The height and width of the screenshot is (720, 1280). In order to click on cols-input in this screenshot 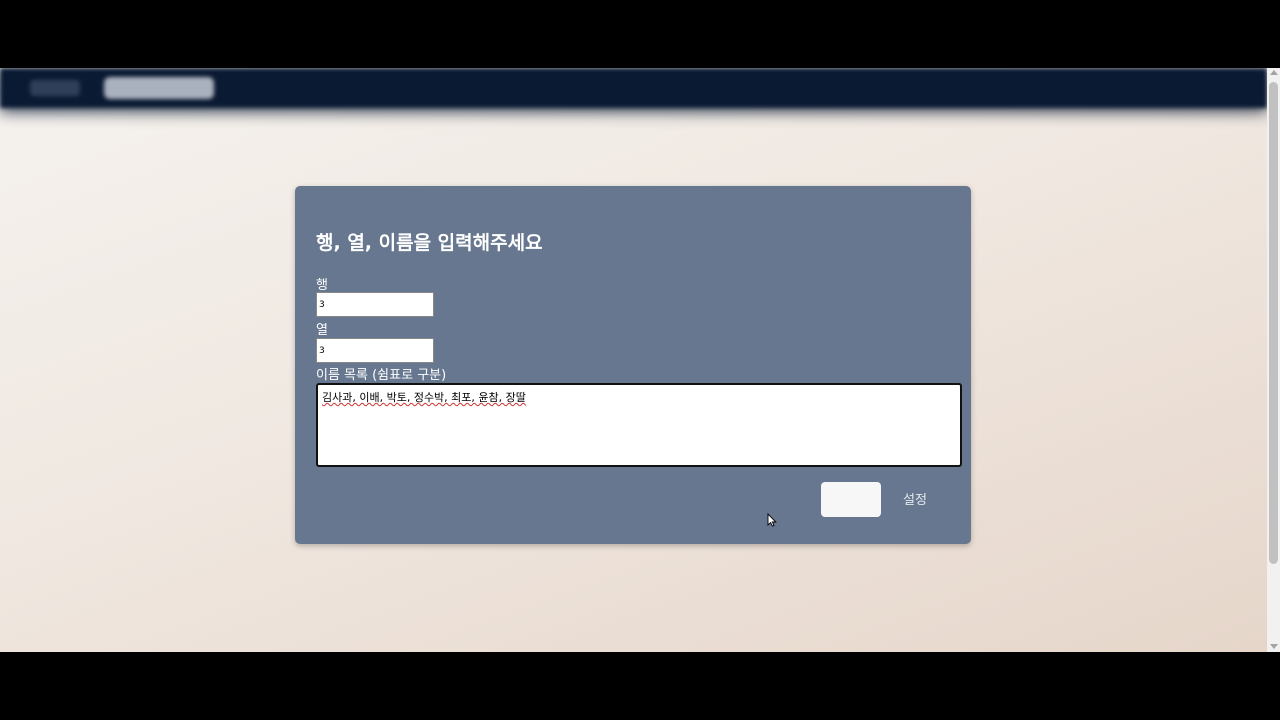, I will do `click(375, 350)`.